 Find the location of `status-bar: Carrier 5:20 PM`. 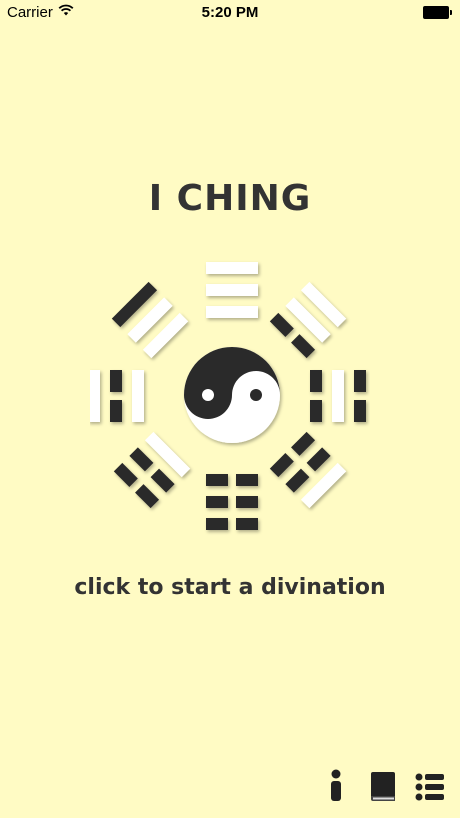

status-bar: Carrier 5:20 PM is located at coordinates (230, 12).